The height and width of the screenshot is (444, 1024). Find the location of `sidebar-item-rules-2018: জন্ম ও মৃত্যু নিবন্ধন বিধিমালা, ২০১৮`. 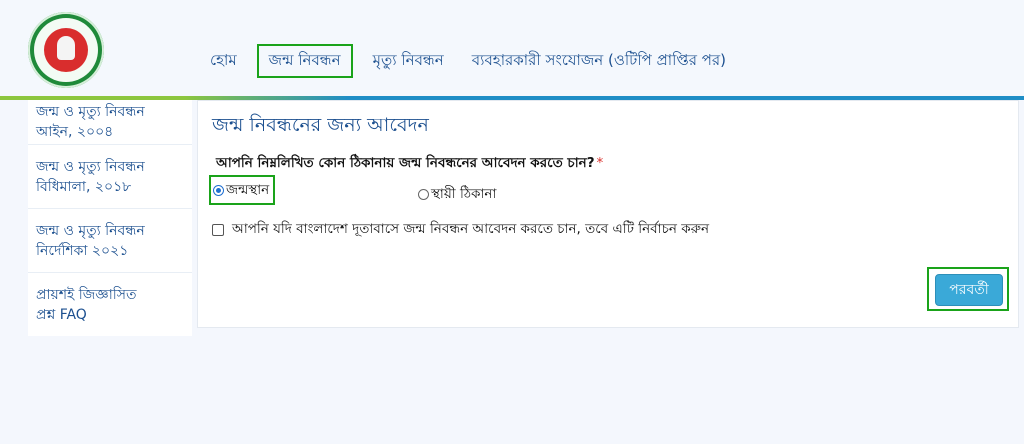

sidebar-item-rules-2018: জন্ম ও মৃত্যু নিবন্ধন বিধিমালা, ২০১৮ is located at coordinates (110, 177).